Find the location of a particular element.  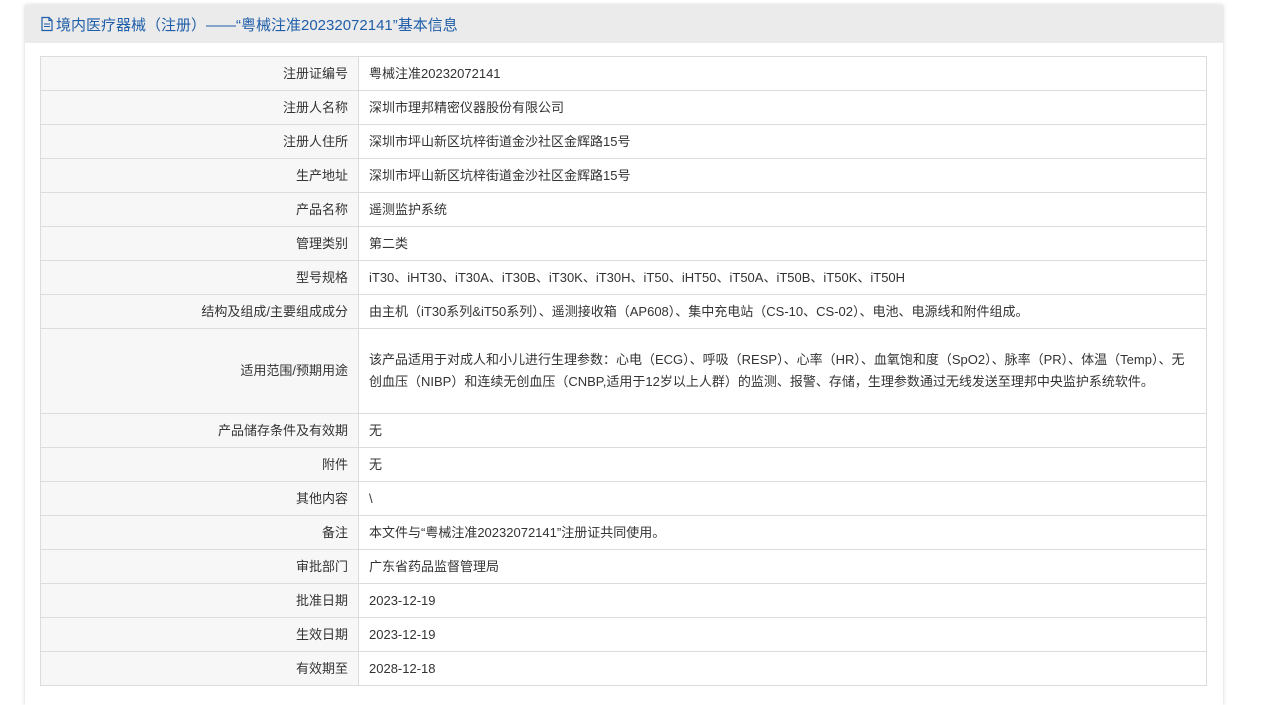

row-value: 深圳市理邦精密仪器股份有限公司 is located at coordinates (782, 107).